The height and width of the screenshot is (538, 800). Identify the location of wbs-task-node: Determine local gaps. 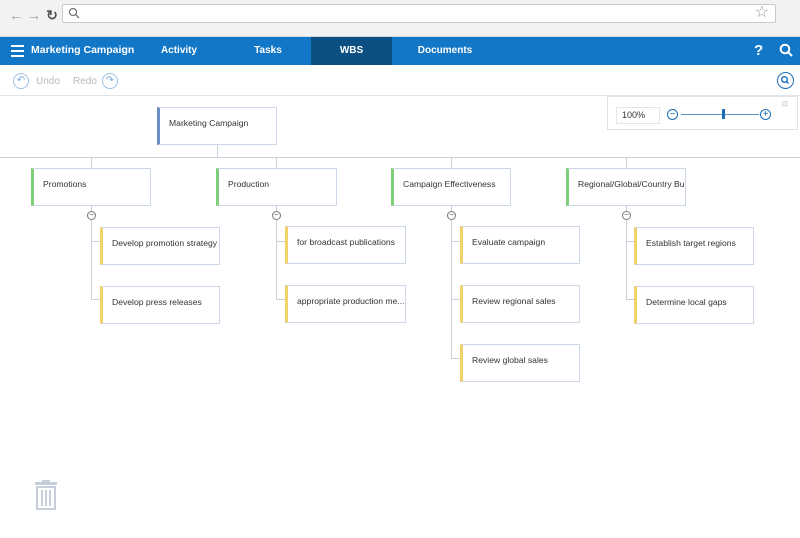
(694, 305).